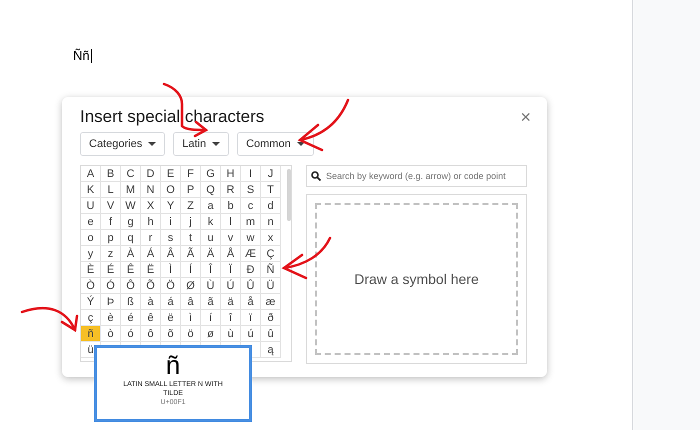 The image size is (700, 430). What do you see at coordinates (171, 222) in the screenshot?
I see `character-cell: i` at bounding box center [171, 222].